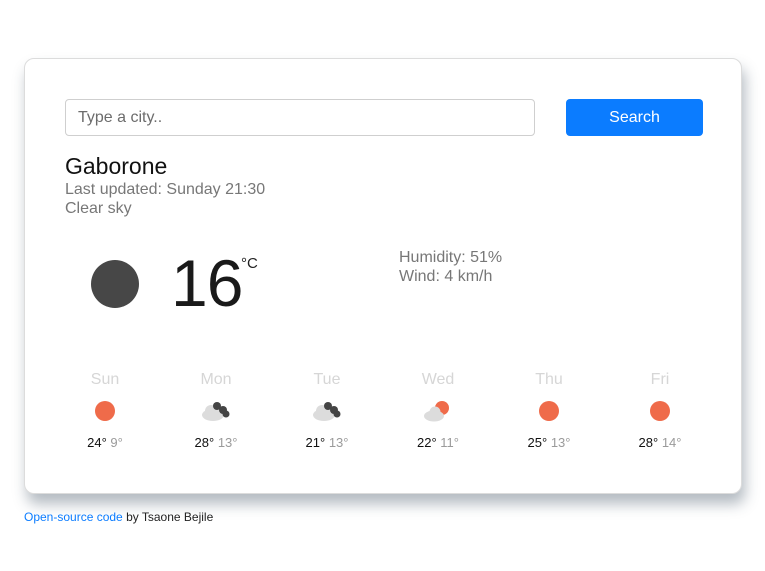 This screenshot has width=765, height=571. I want to click on forecast-day: Fri 28° 14°, so click(660, 416).